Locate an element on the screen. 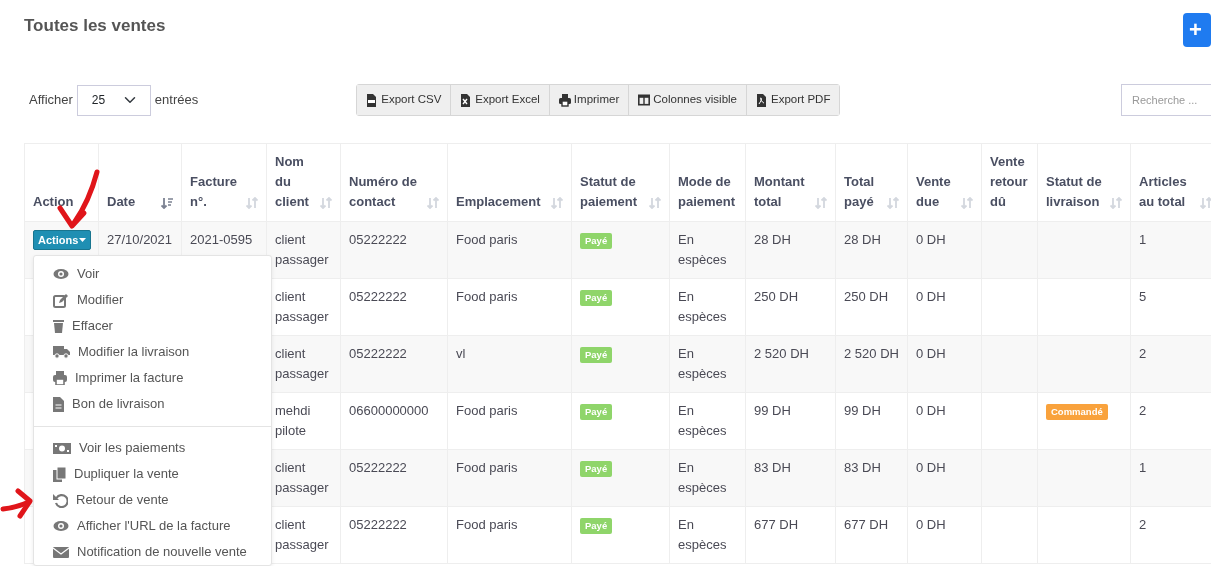 The image size is (1211, 566). amount-cell: 250 DH is located at coordinates (866, 296).